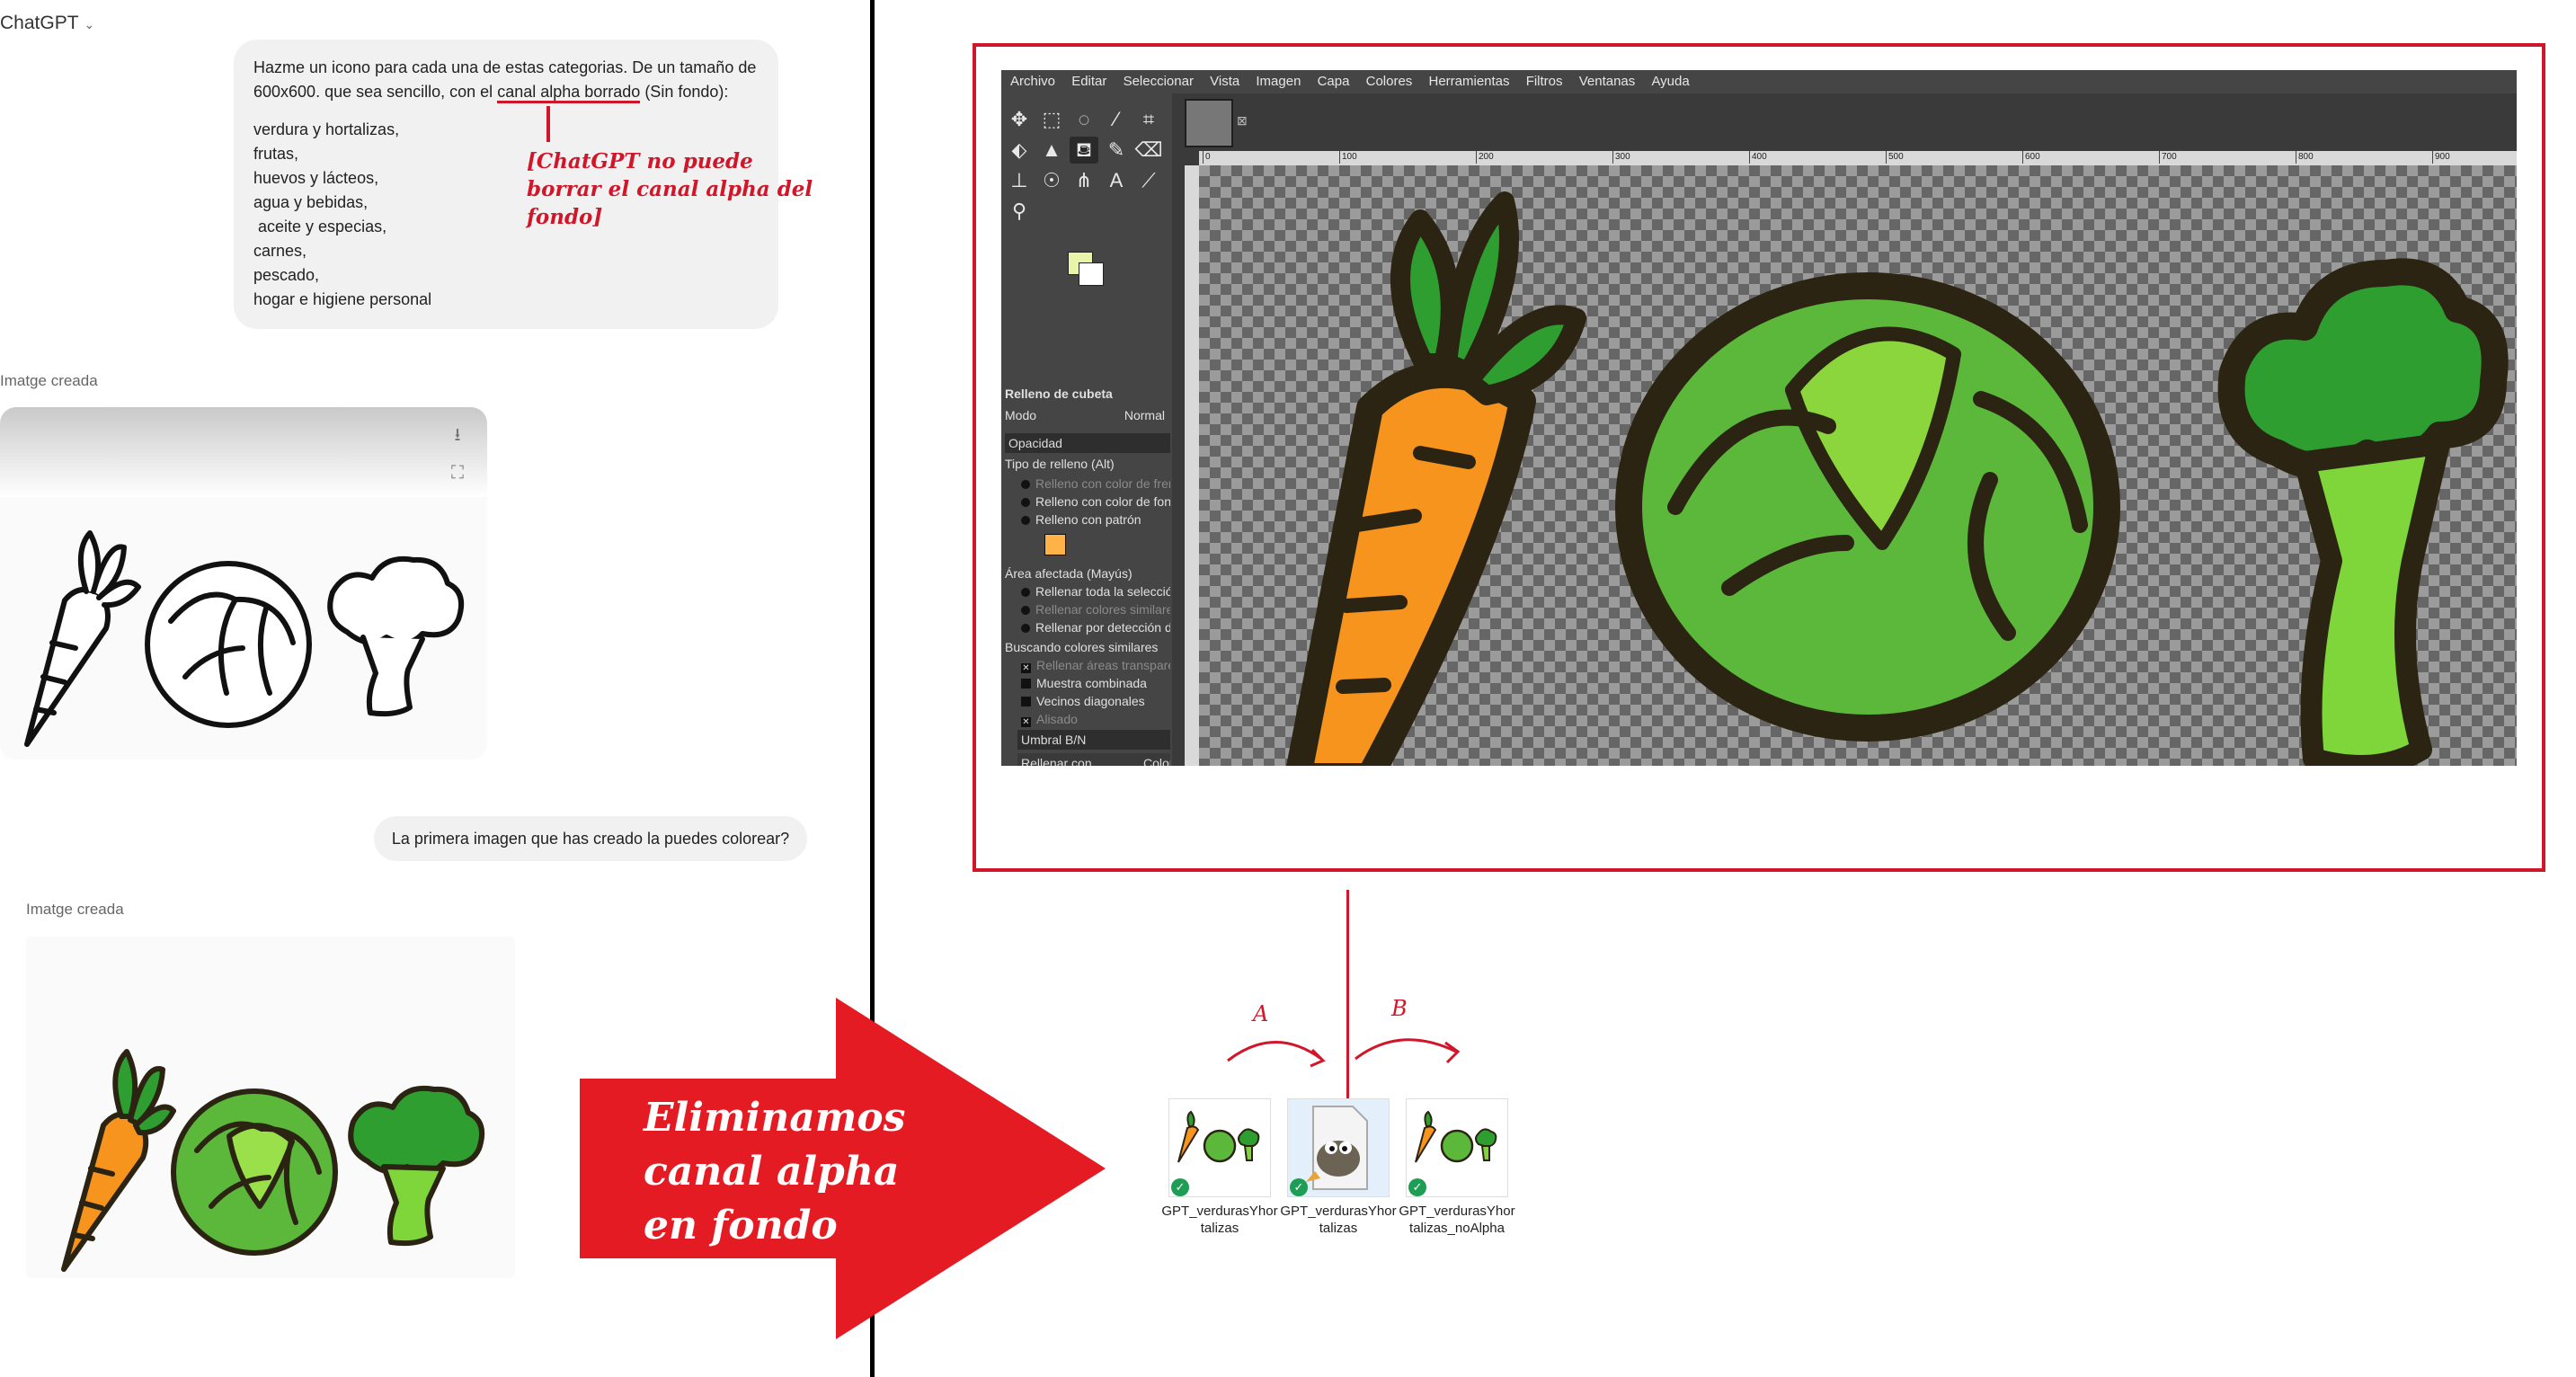  What do you see at coordinates (569, 93) in the screenshot?
I see `prompt-highlight: canal alpha borrado` at bounding box center [569, 93].